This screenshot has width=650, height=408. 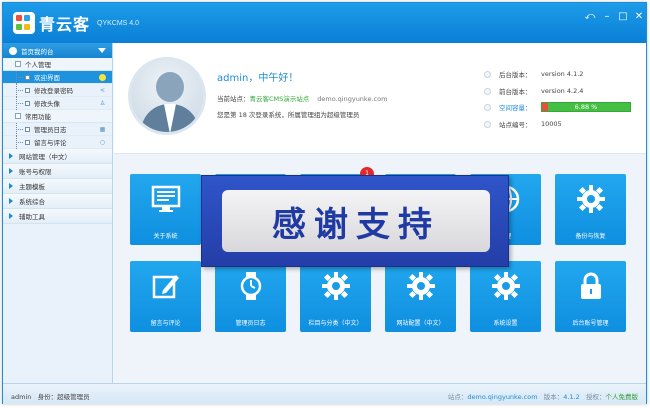 I want to click on sidebar-item-label: 管理员日志, so click(x=50, y=130).